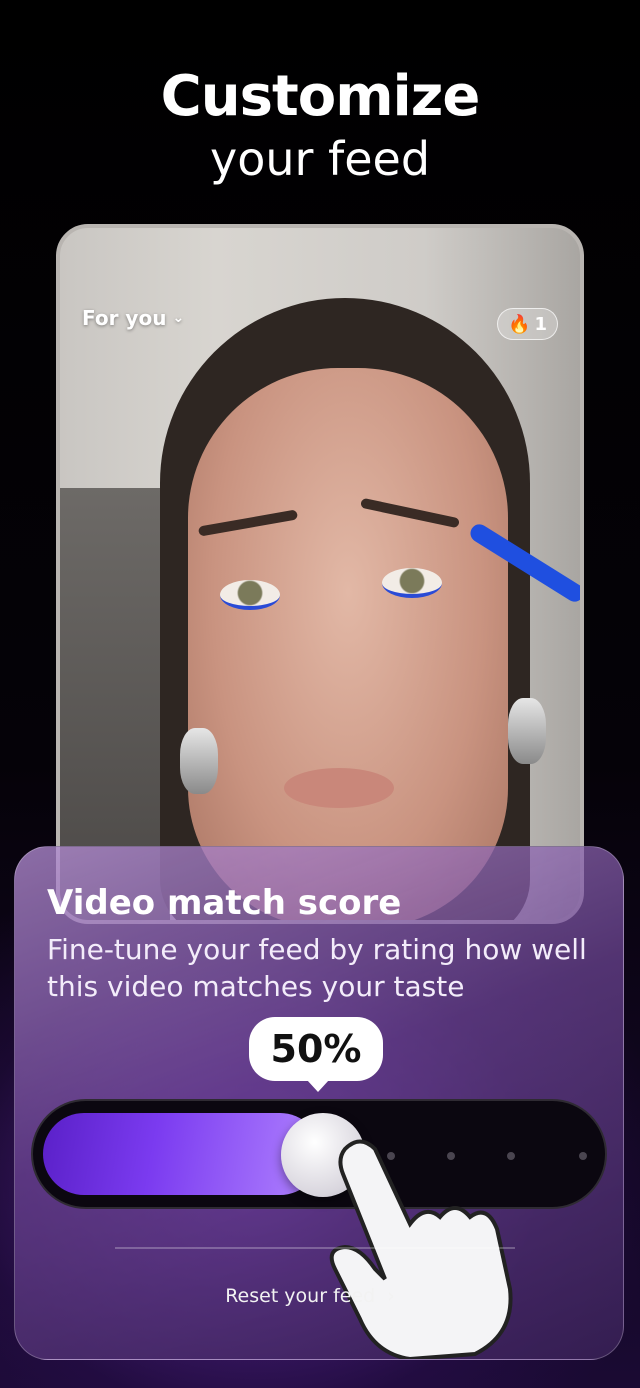 The width and height of the screenshot is (640, 1388). I want to click on streak-badge: 🔥 1, so click(527, 324).